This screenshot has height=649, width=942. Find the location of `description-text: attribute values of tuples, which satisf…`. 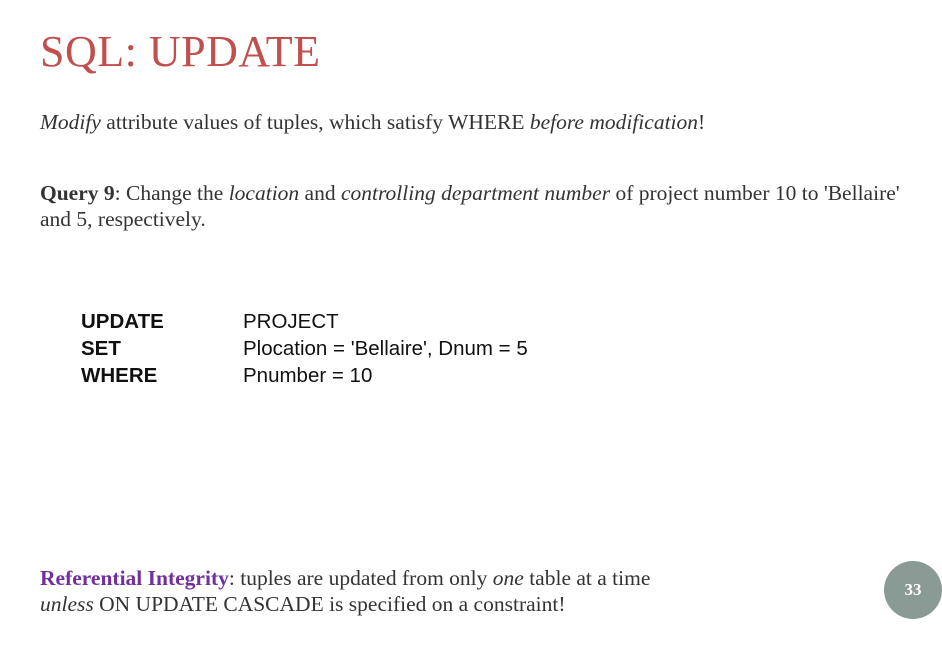

description-text: attribute values of tuples, which satisf… is located at coordinates (315, 122).